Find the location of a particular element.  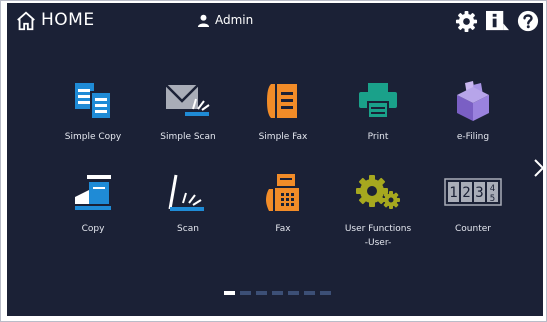

app-fax: Fax is located at coordinates (283, 203).